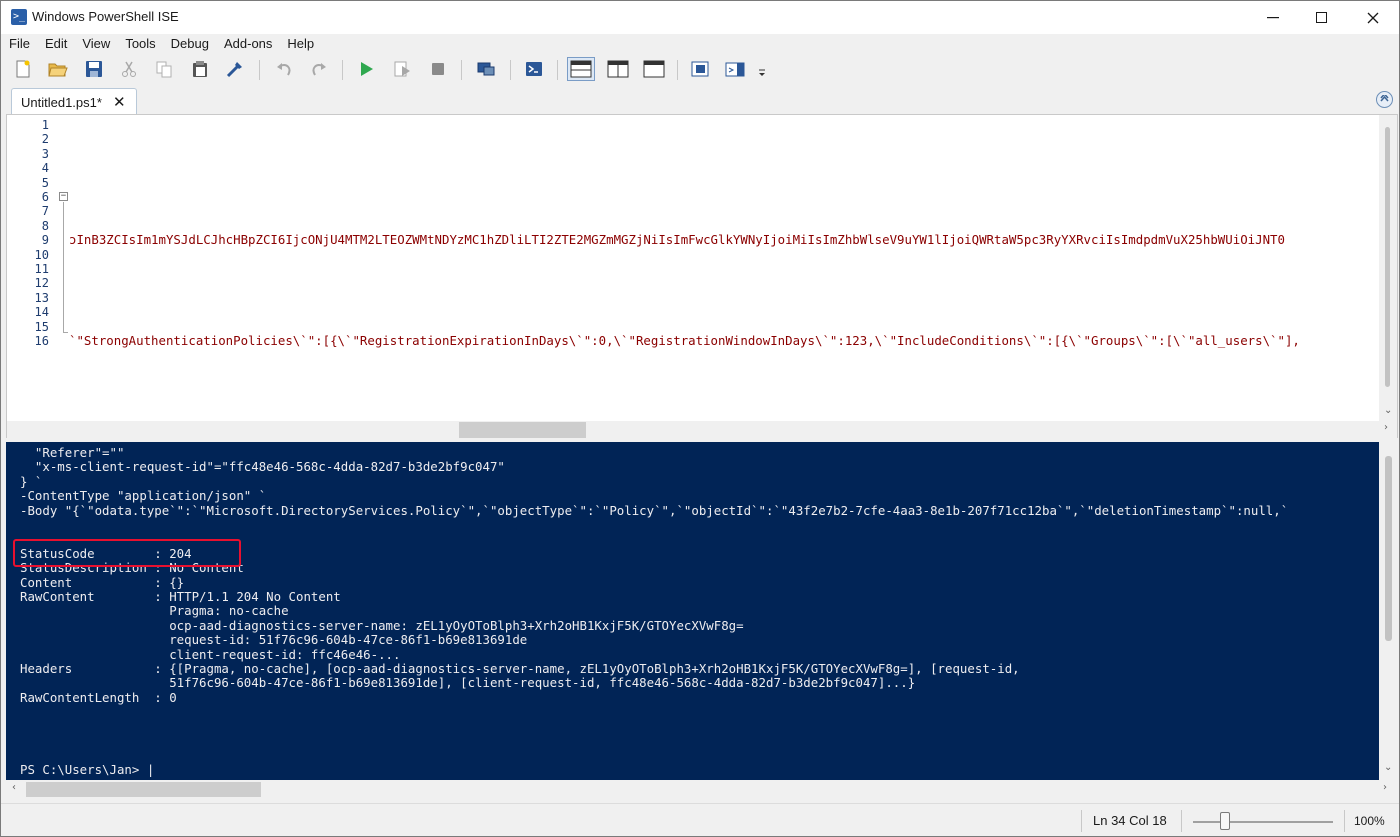 The height and width of the screenshot is (837, 1400). I want to click on clear-console-button, so click(235, 69).